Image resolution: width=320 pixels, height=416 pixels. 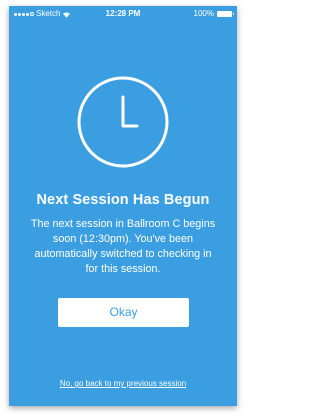 What do you see at coordinates (123, 14) in the screenshot?
I see `status-bar: Sketch 12:28 PM 100%` at bounding box center [123, 14].